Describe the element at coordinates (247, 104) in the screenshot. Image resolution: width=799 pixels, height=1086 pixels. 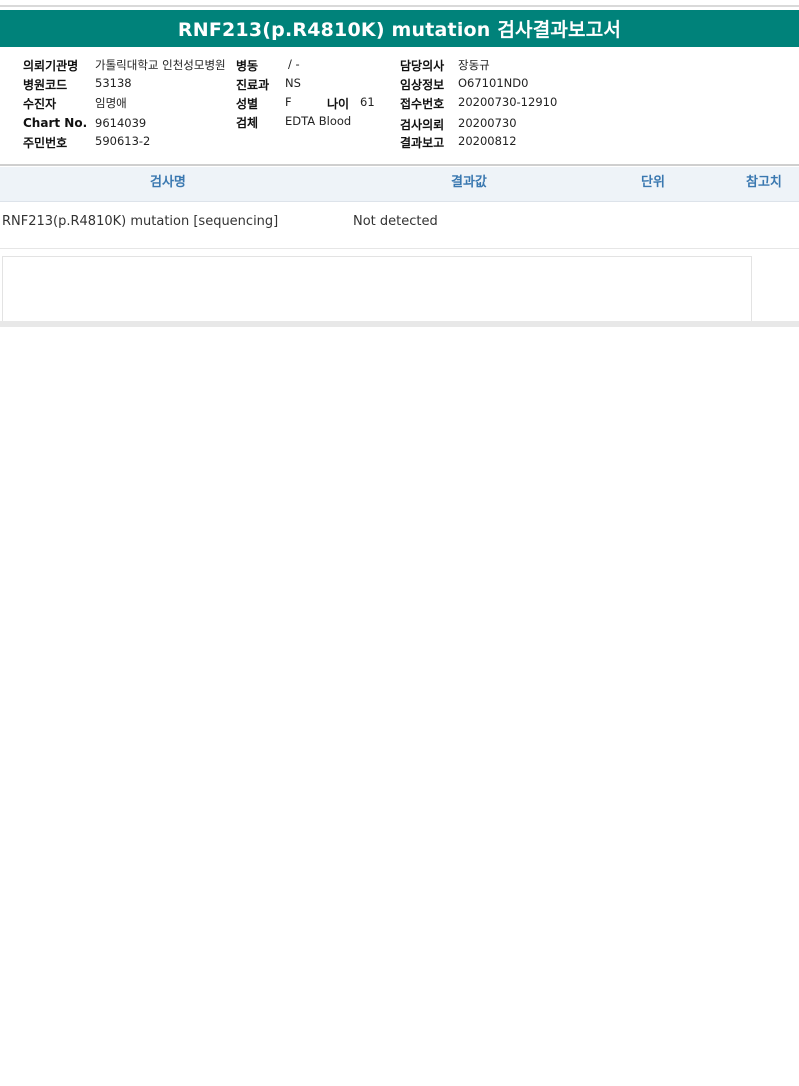
I see `sex-label: 성별` at that location.